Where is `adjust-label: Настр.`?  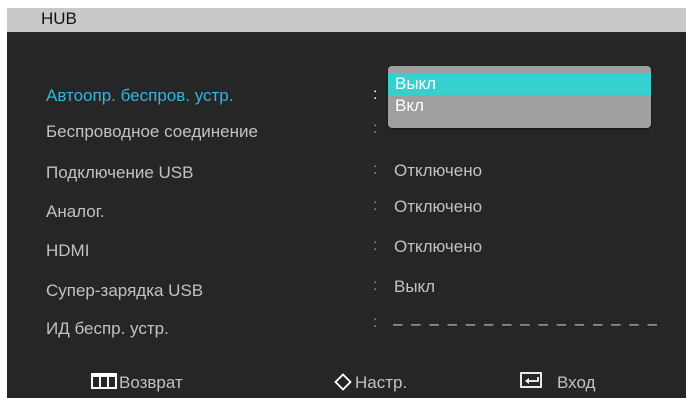 adjust-label: Настр. is located at coordinates (381, 382).